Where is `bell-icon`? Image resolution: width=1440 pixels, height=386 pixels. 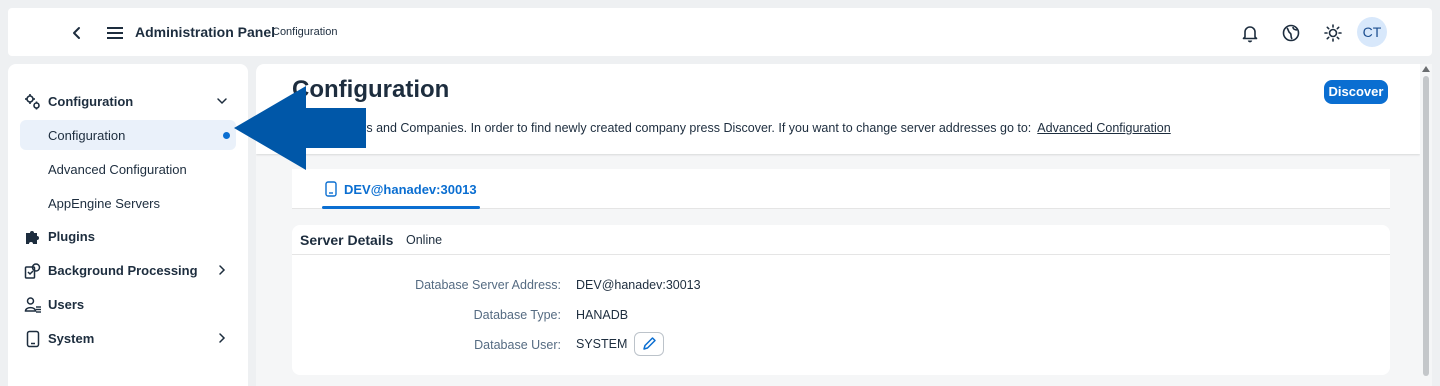 bell-icon is located at coordinates (1250, 33).